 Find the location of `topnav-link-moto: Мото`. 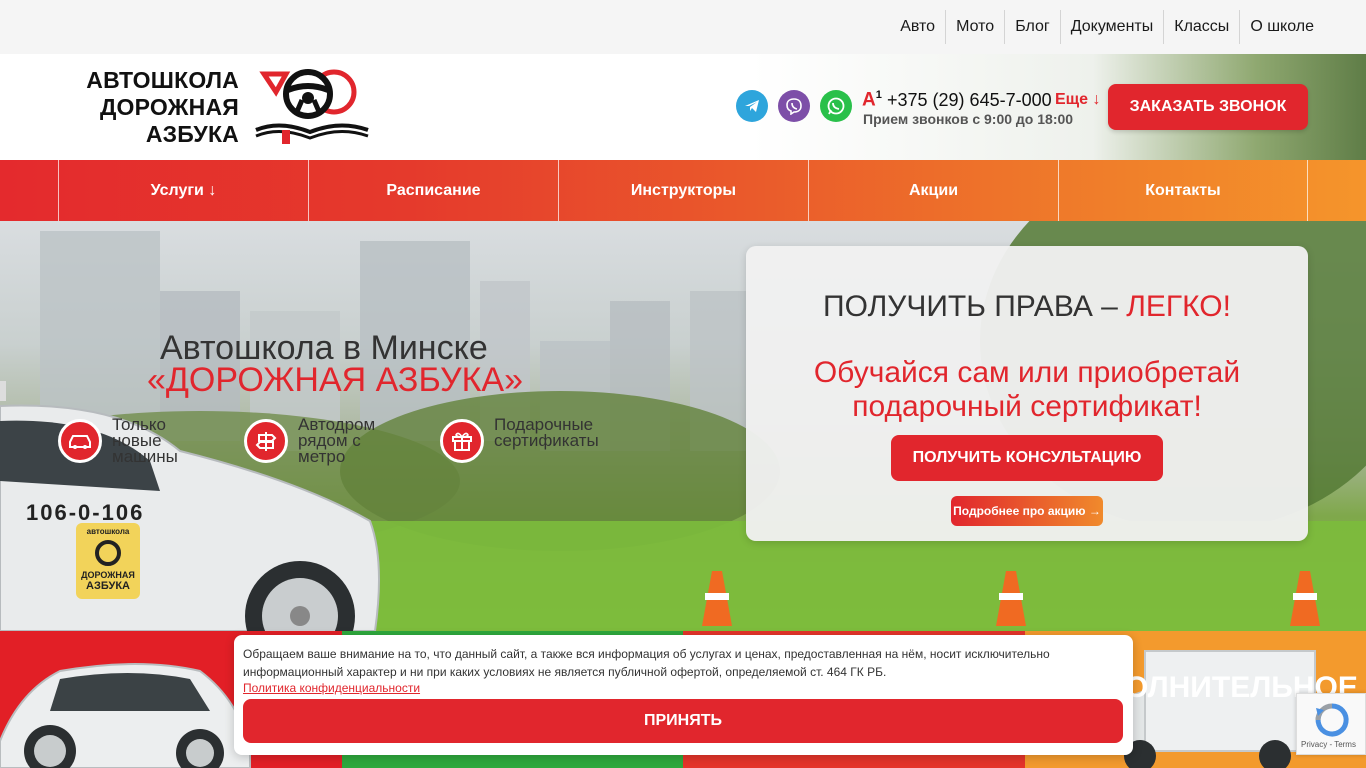

topnav-link-moto: Мото is located at coordinates (974, 27).